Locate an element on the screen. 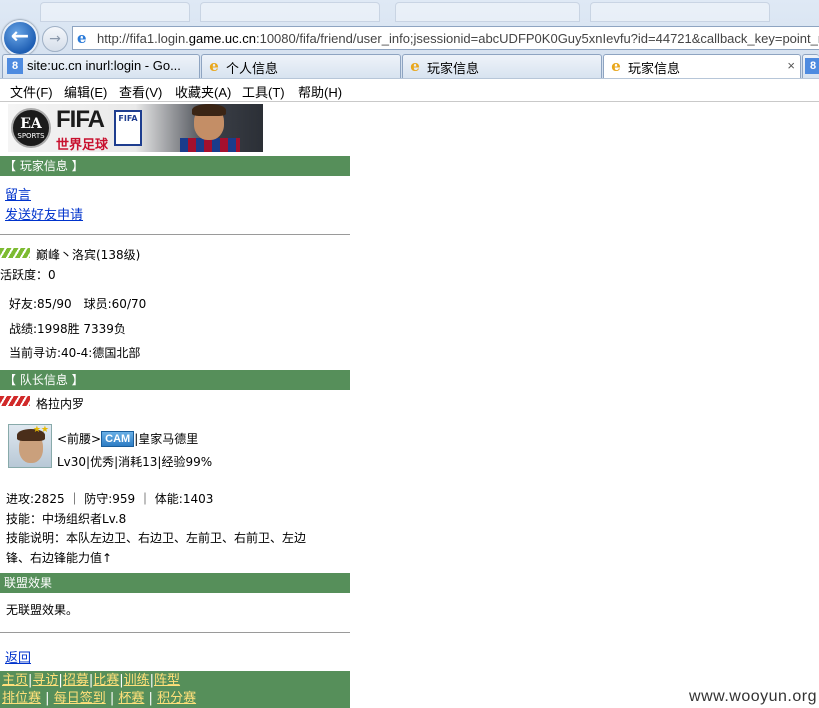  captain-position-club: <前腰> CAM |皇家马德里 is located at coordinates (128, 439).